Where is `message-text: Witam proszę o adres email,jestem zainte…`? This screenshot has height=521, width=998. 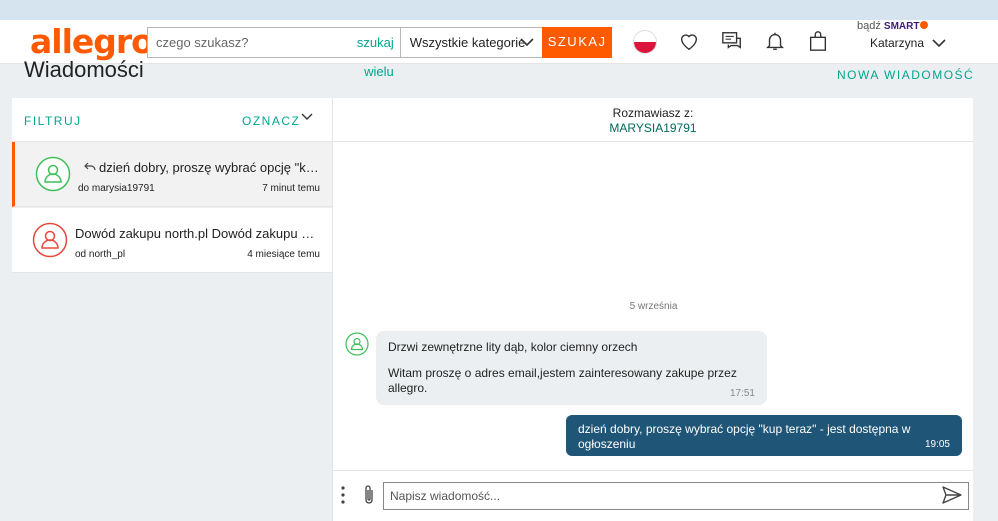 message-text: Witam proszę o adres email,jestem zainte… is located at coordinates (562, 380).